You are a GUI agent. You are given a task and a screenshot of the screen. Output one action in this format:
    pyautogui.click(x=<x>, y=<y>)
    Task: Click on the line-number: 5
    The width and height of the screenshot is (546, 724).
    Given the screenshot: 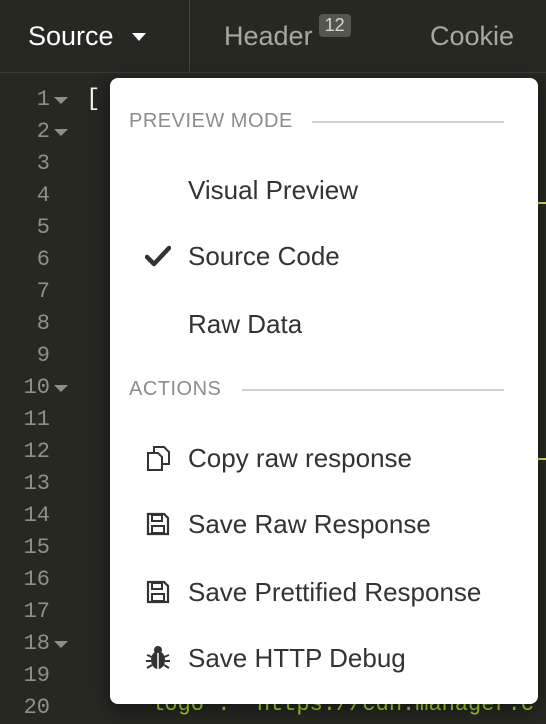 What is the action you would take?
    pyautogui.click(x=43, y=227)
    